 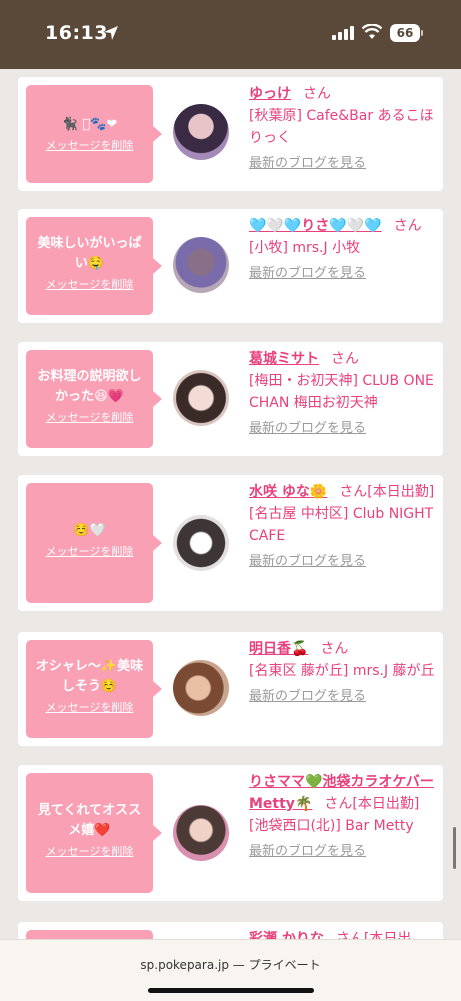 I want to click on cast-info: 🩵🤍🩵りさ🩵🤍🩵 さん [小牧] mrs.J 小牧 最新のブログを見る, so click(x=342, y=250).